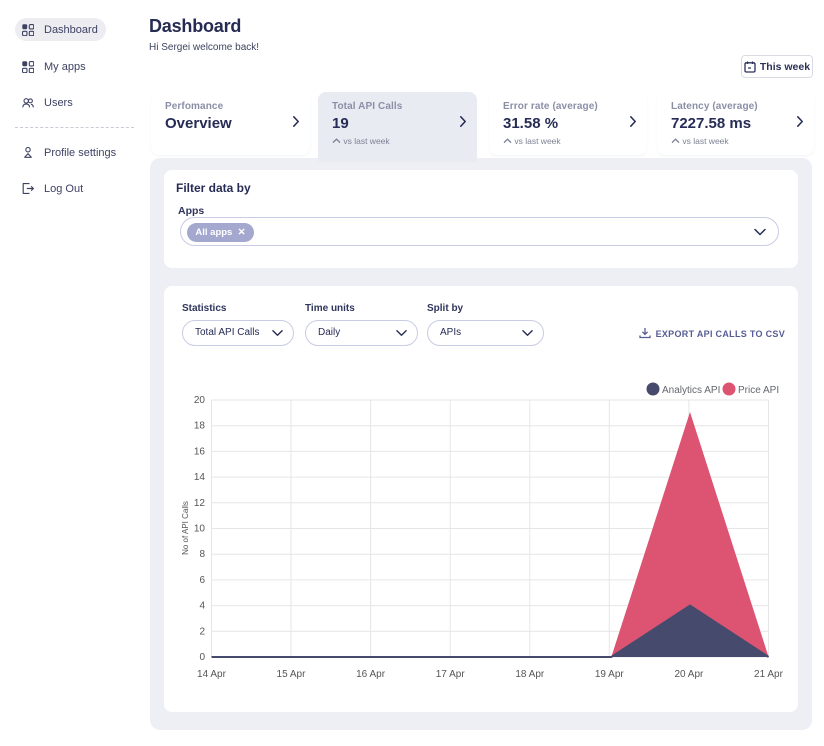 Image resolution: width=824 pixels, height=746 pixels. What do you see at coordinates (371, 674) in the screenshot?
I see `svg-text: 16 Apr` at bounding box center [371, 674].